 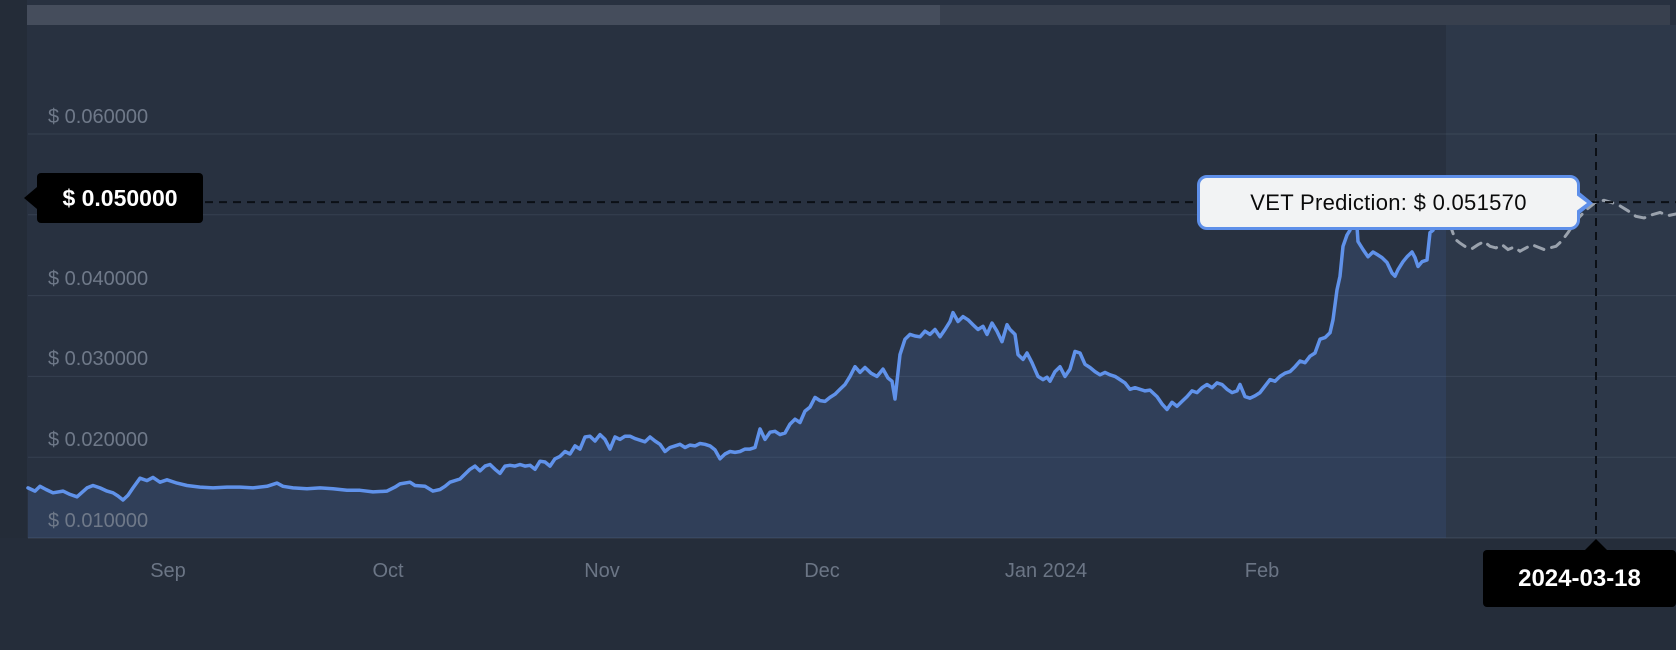 What do you see at coordinates (120, 197) in the screenshot?
I see `price-crosshair-value: $ 0.050000` at bounding box center [120, 197].